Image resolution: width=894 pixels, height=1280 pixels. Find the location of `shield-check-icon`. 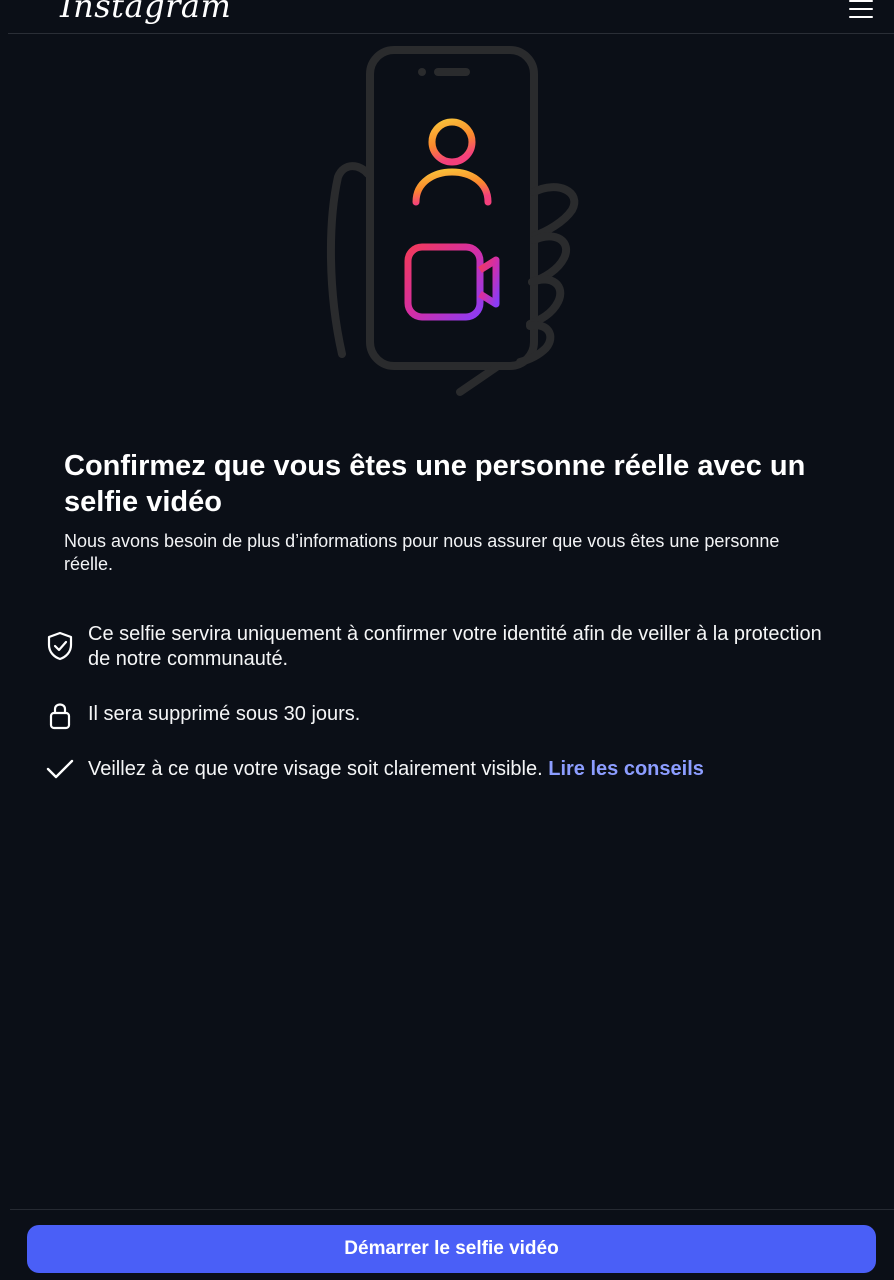

shield-check-icon is located at coordinates (60, 646).